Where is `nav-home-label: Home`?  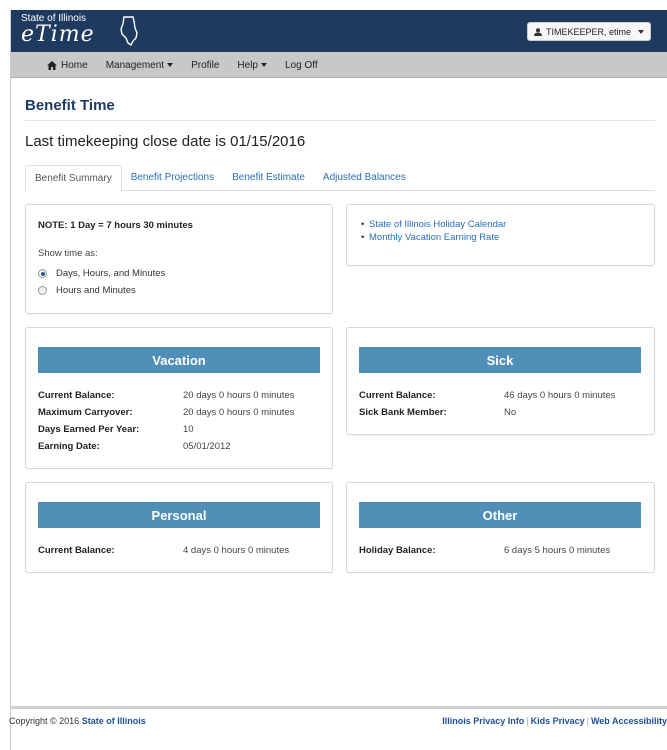 nav-home-label: Home is located at coordinates (74, 65).